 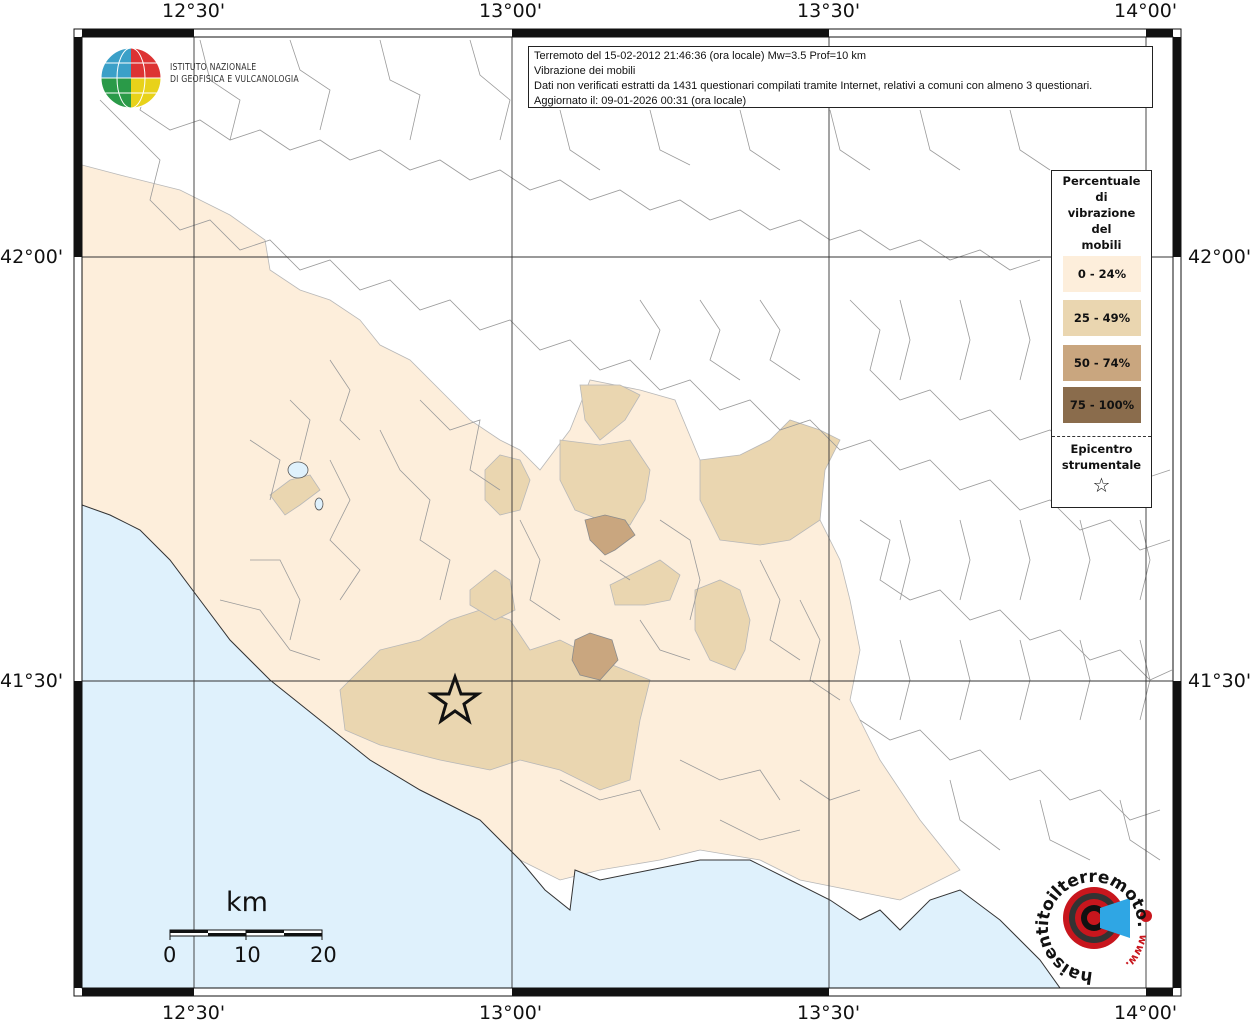 What do you see at coordinates (829, 1013) in the screenshot?
I see `bottom-longitude-label: 13°30'` at bounding box center [829, 1013].